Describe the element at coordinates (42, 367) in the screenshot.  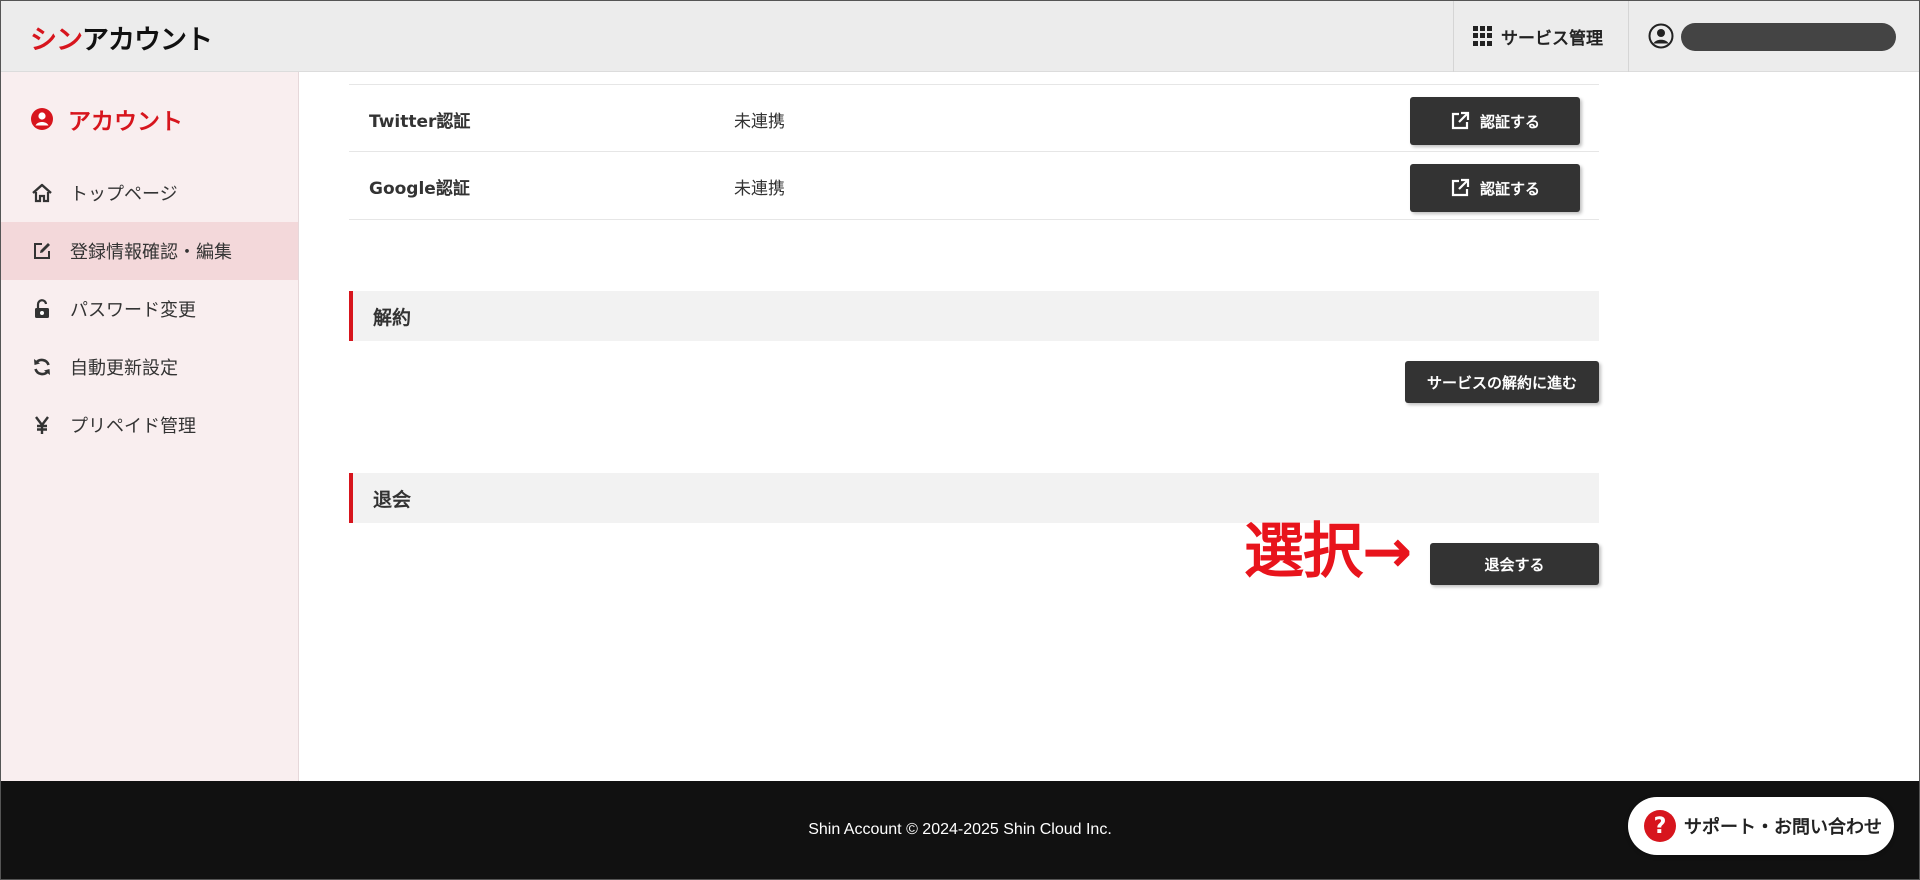
I see `refresh-icon` at that location.